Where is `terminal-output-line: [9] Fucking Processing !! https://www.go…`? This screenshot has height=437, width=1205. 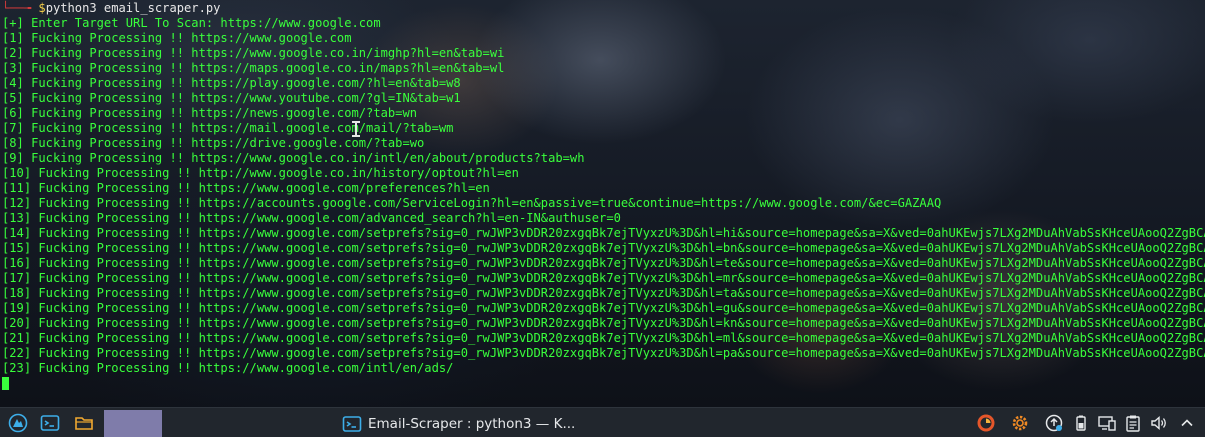
terminal-output-line: [9] Fucking Processing !! https://www.go… is located at coordinates (293, 158).